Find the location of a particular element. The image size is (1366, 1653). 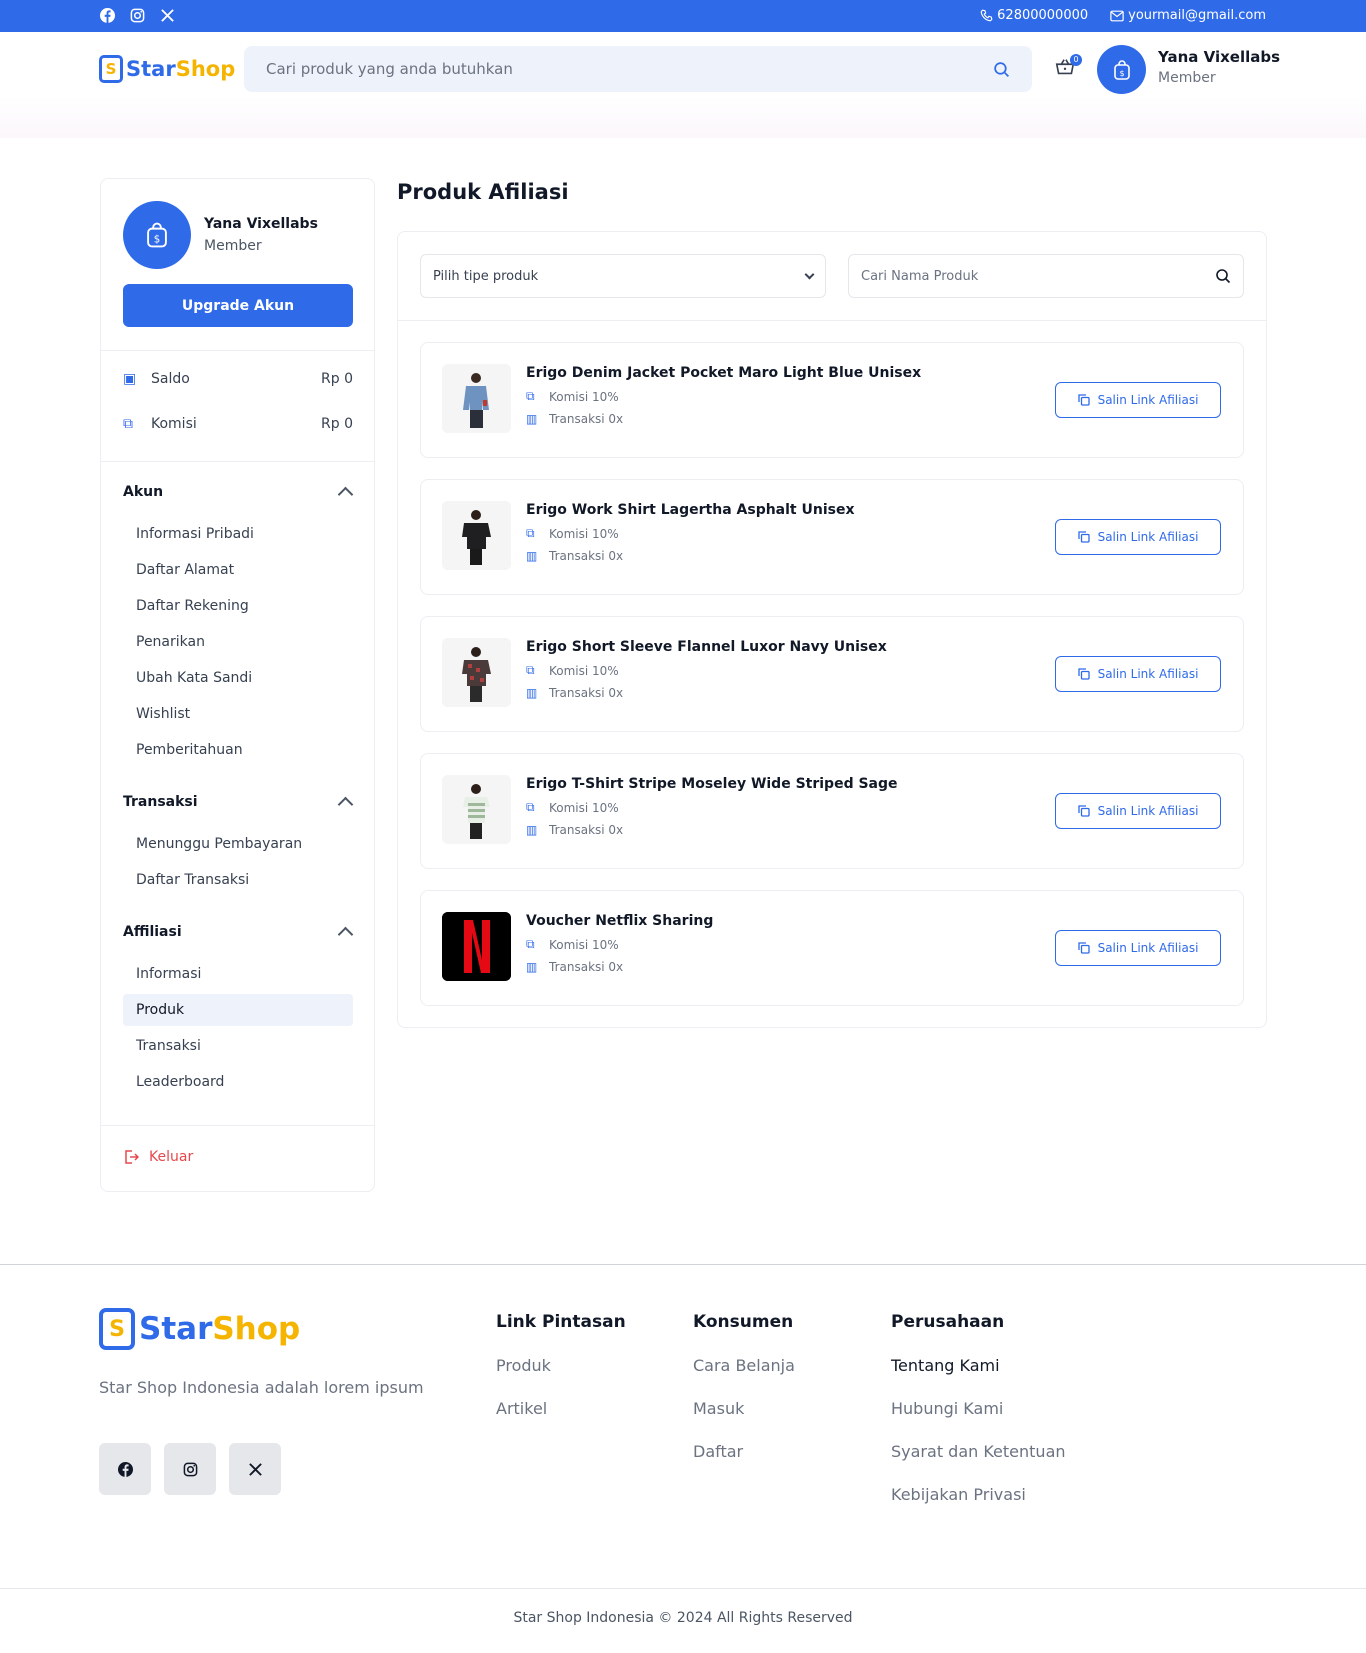

chevron-up-icon is located at coordinates (345, 804).